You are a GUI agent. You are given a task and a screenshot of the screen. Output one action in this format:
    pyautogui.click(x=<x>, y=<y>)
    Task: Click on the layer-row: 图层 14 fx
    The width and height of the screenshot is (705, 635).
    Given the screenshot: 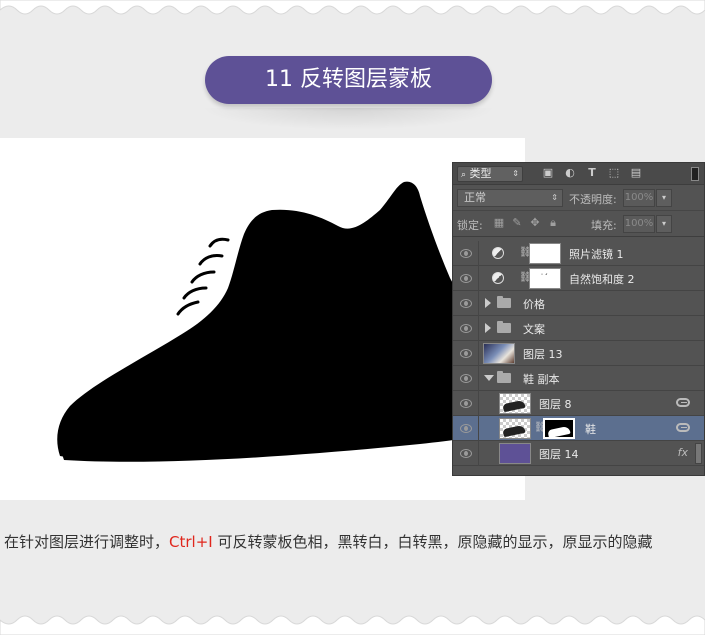 What is the action you would take?
    pyautogui.click(x=578, y=453)
    